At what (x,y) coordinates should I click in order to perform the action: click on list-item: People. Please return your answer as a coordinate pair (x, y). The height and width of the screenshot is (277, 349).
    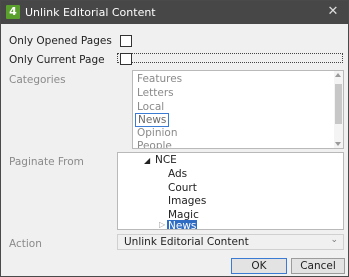
    Looking at the image, I should click on (154, 144).